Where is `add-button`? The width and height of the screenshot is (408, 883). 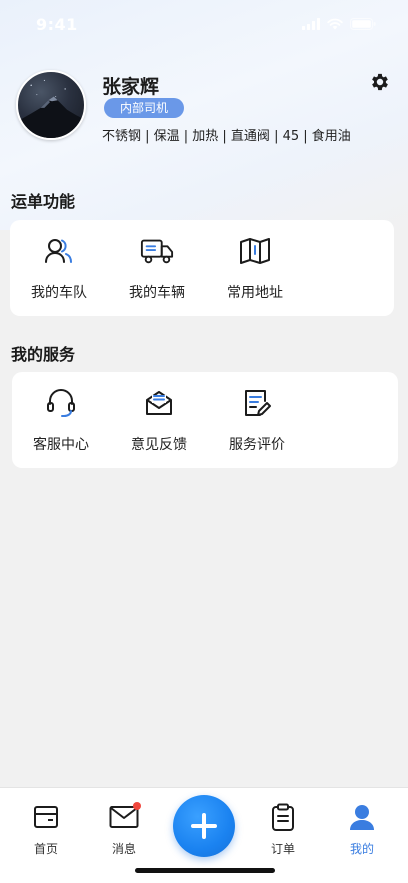
add-button is located at coordinates (204, 826).